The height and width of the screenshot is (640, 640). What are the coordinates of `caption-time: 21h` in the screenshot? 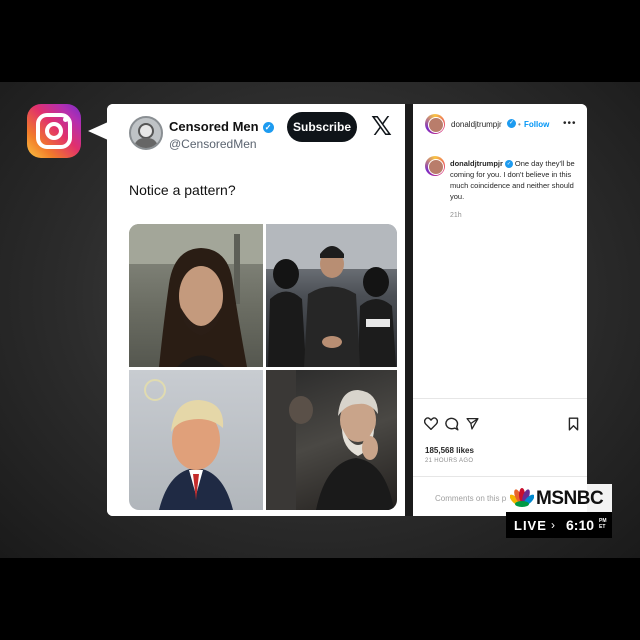 It's located at (456, 215).